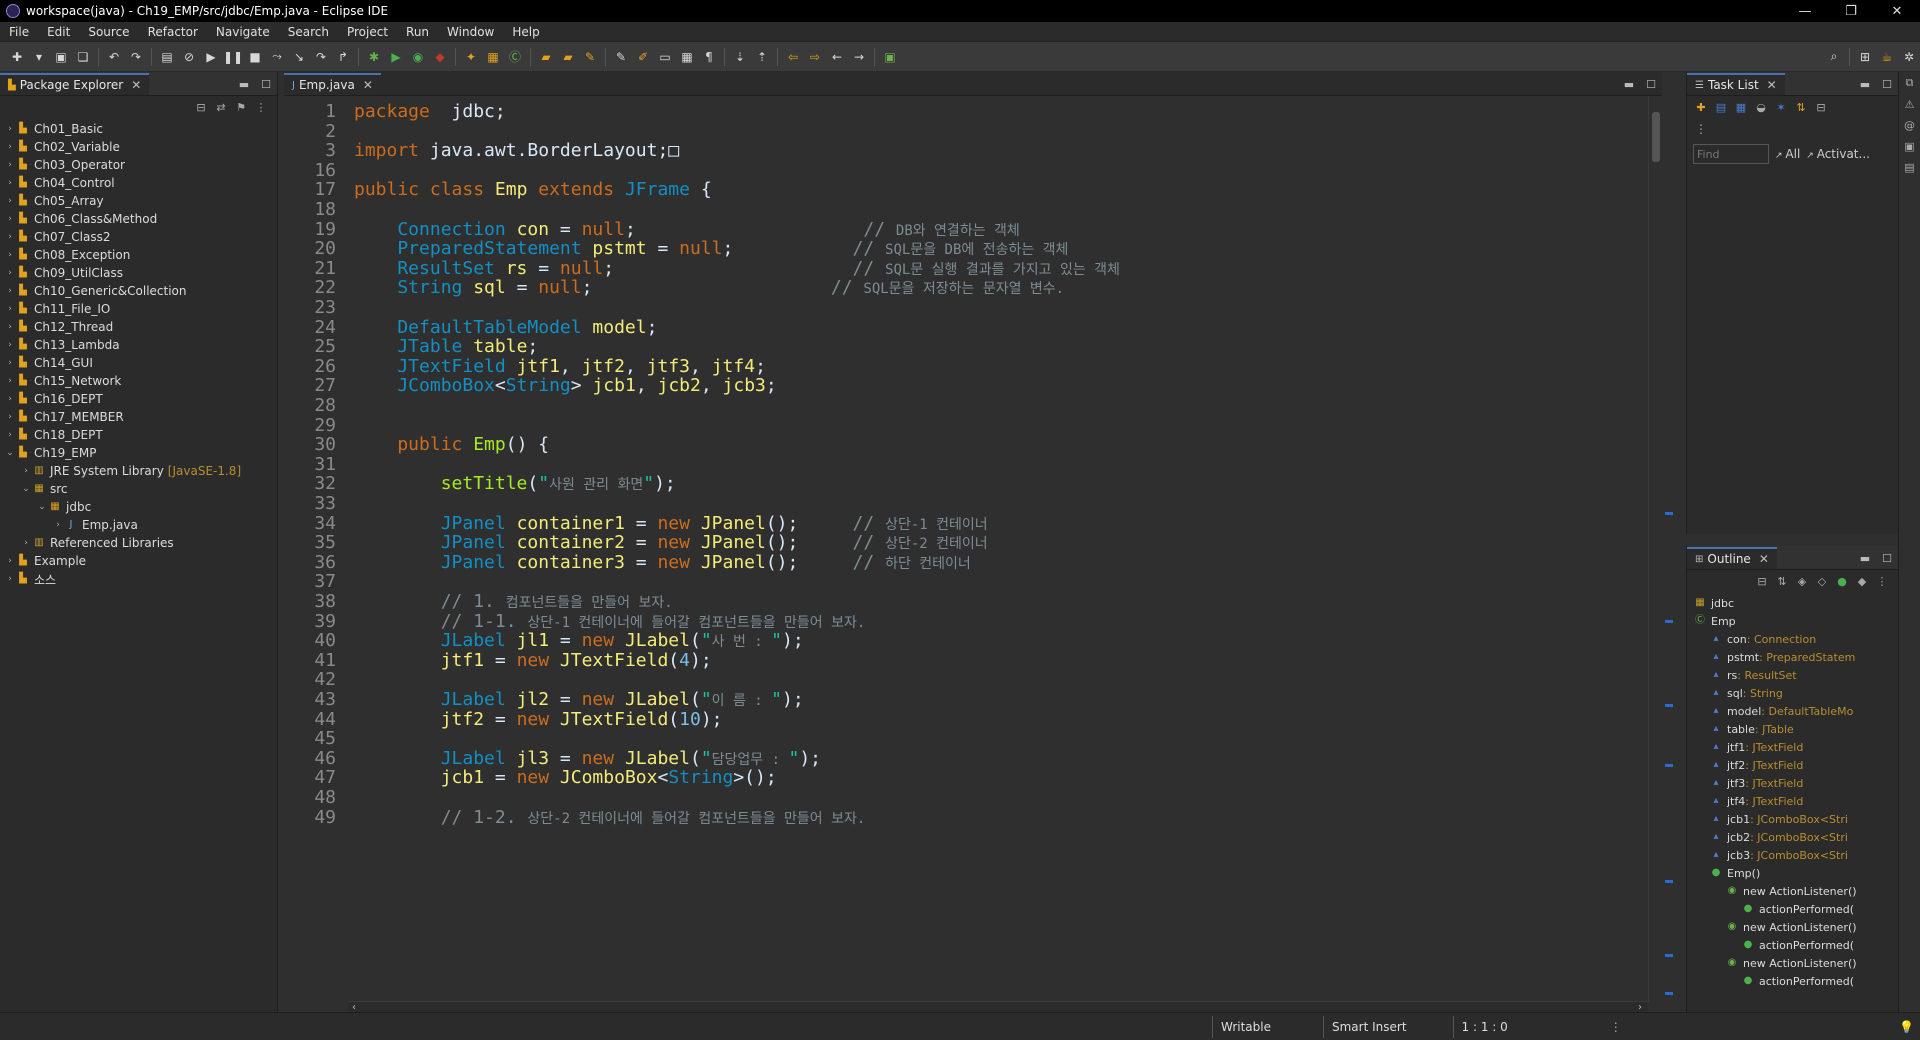  What do you see at coordinates (396, 57) in the screenshot?
I see `run-icon: ▶` at bounding box center [396, 57].